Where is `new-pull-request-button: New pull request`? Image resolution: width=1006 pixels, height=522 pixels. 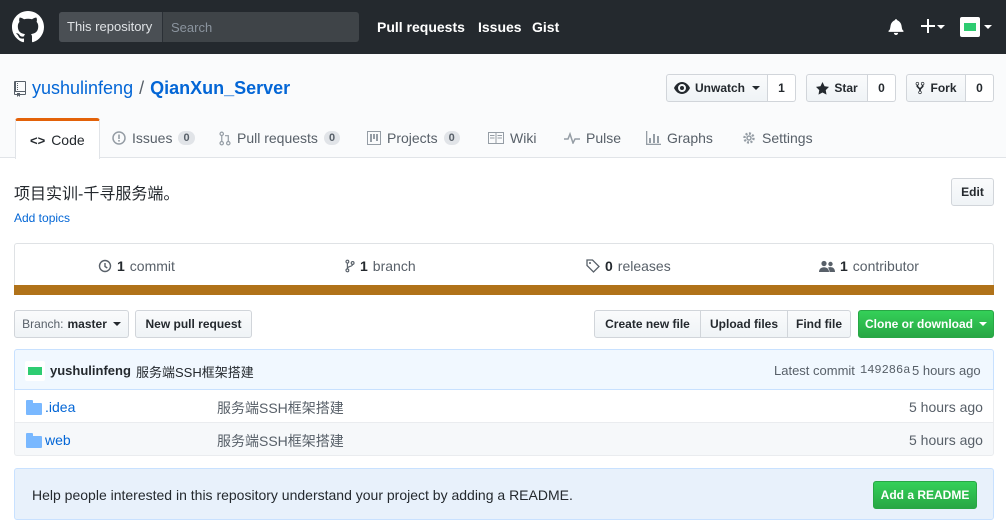 new-pull-request-button: New pull request is located at coordinates (193, 324).